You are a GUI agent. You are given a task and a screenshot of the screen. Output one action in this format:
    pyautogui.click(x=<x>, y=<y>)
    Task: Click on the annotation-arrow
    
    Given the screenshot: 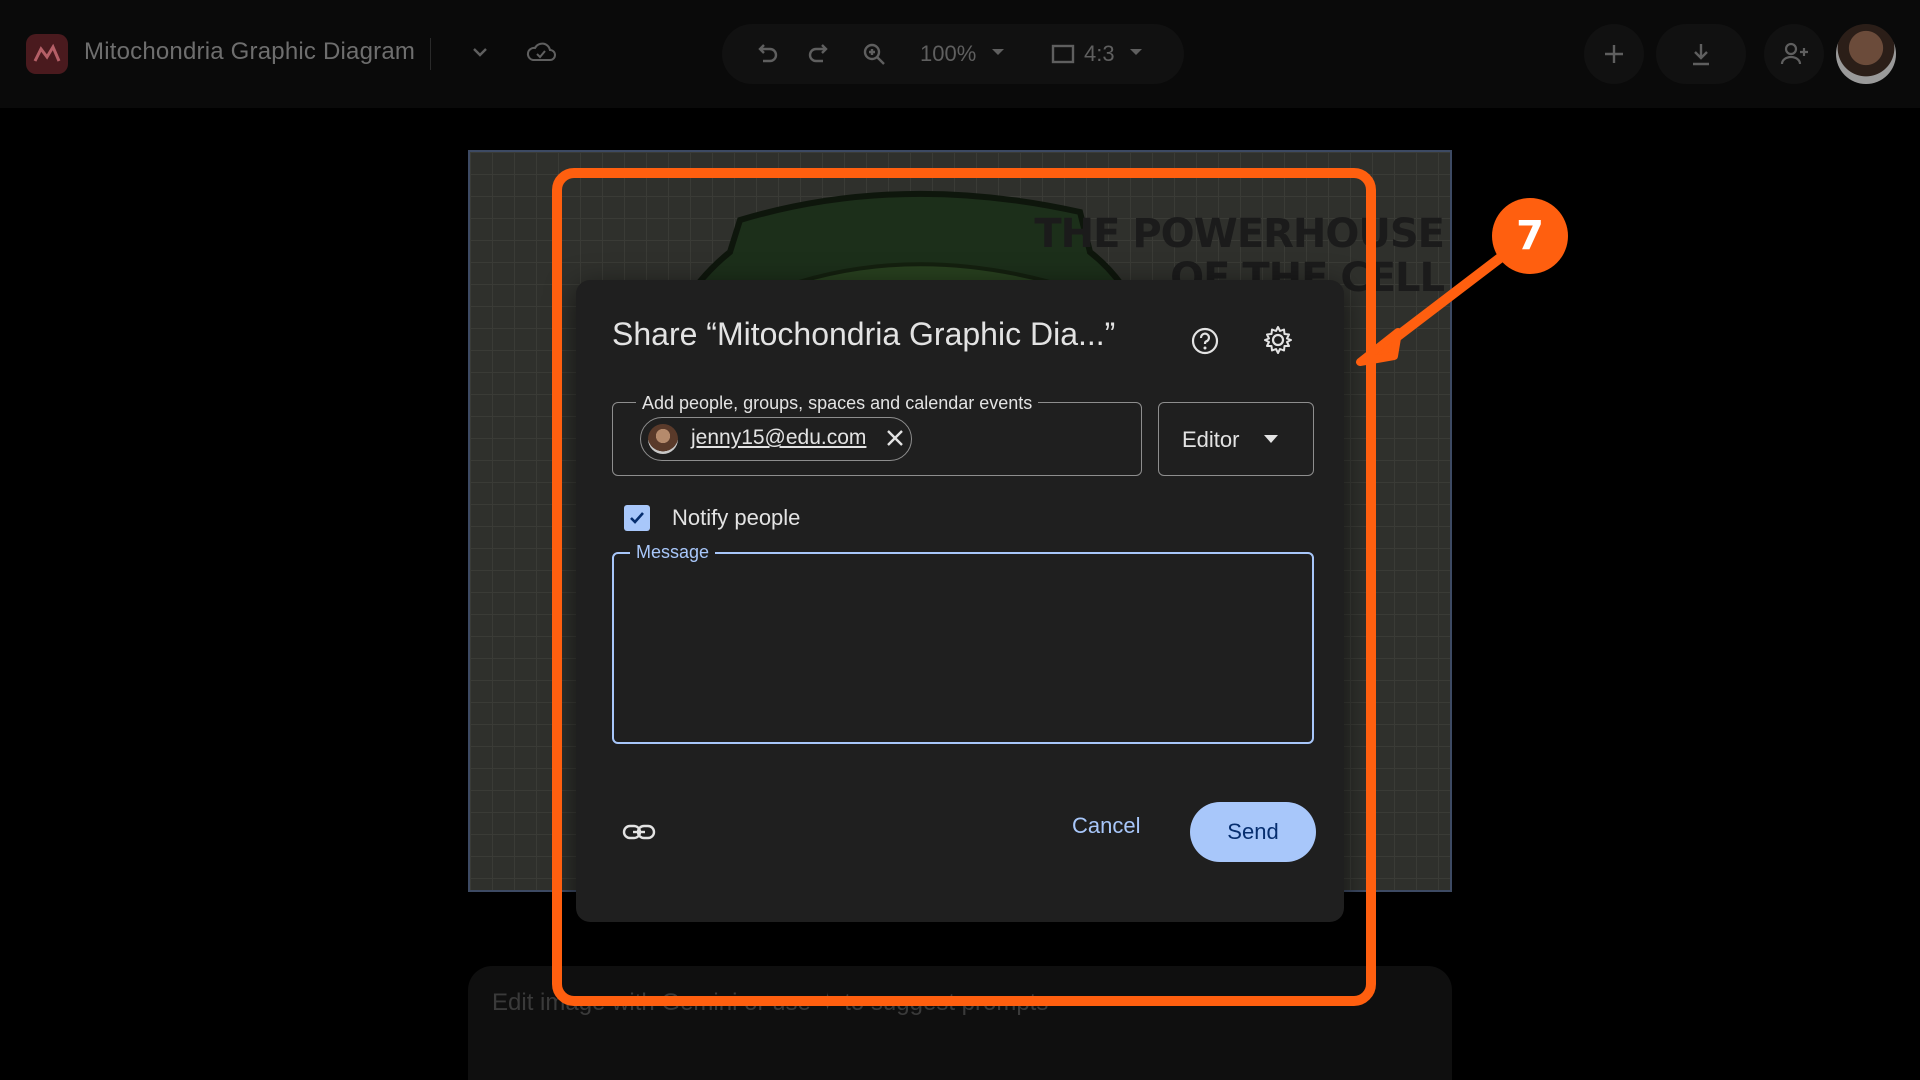 What is the action you would take?
    pyautogui.click(x=1430, y=309)
    